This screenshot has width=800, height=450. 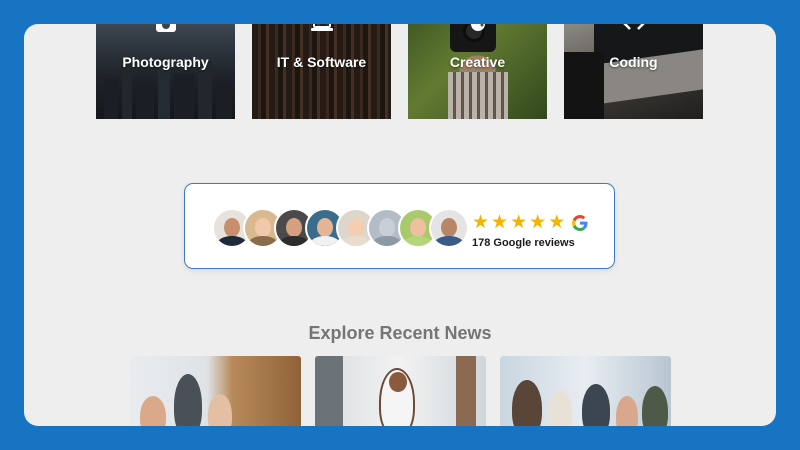 I want to click on avatar, so click(x=449, y=228).